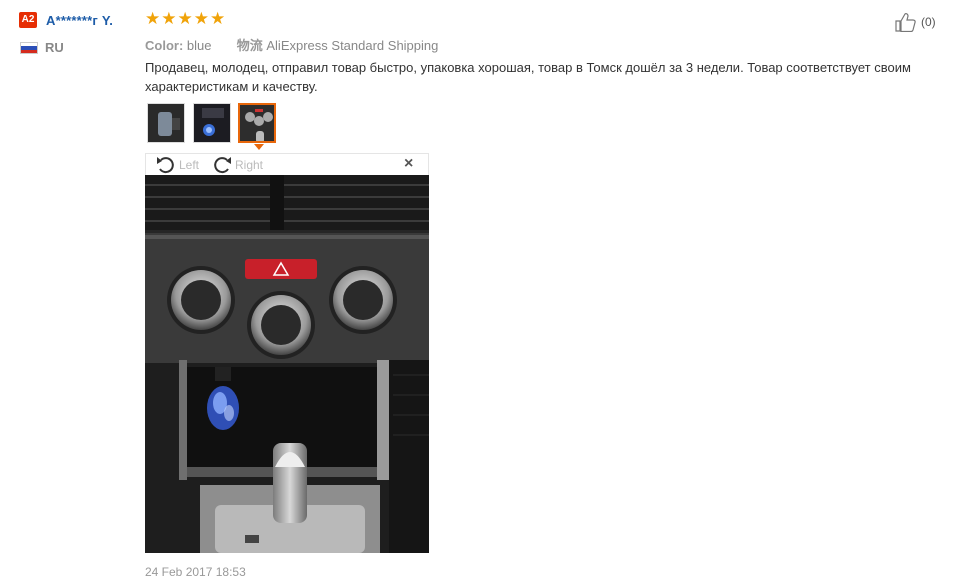 This screenshot has width=956, height=582. What do you see at coordinates (189, 165) in the screenshot?
I see `rotate-left-label: Left` at bounding box center [189, 165].